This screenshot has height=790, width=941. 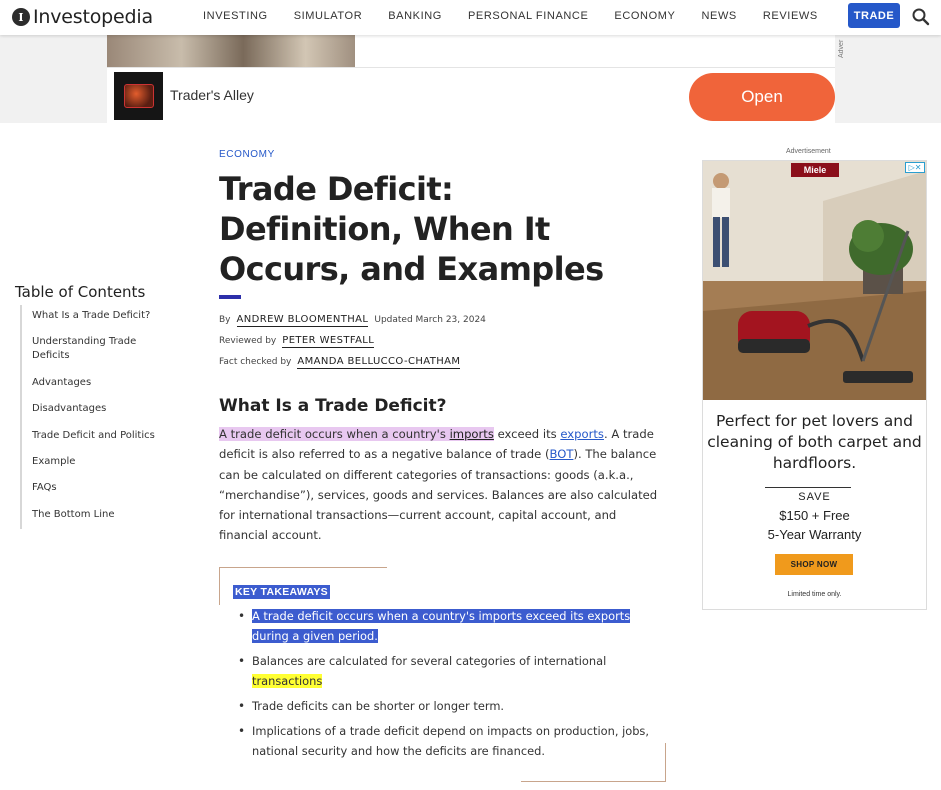 I want to click on toc-item-faqs: FAQs, so click(x=99, y=488).